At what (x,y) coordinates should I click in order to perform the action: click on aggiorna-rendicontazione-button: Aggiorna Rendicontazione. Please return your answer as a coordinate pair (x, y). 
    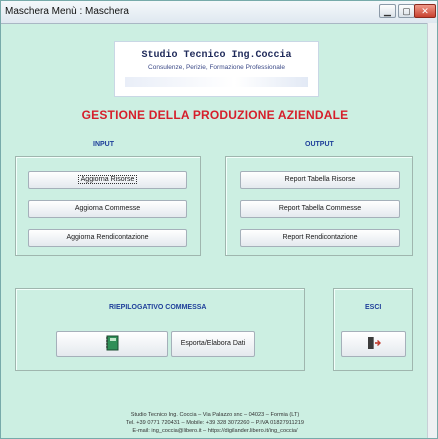
    Looking at the image, I should click on (107, 238).